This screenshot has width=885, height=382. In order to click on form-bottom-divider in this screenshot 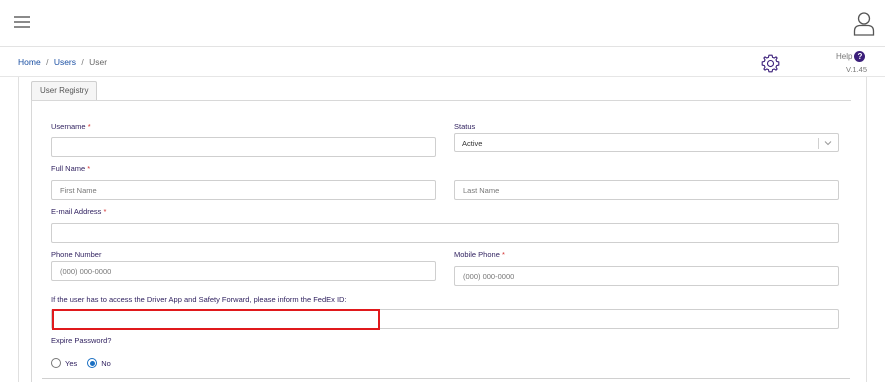, I will do `click(446, 378)`.